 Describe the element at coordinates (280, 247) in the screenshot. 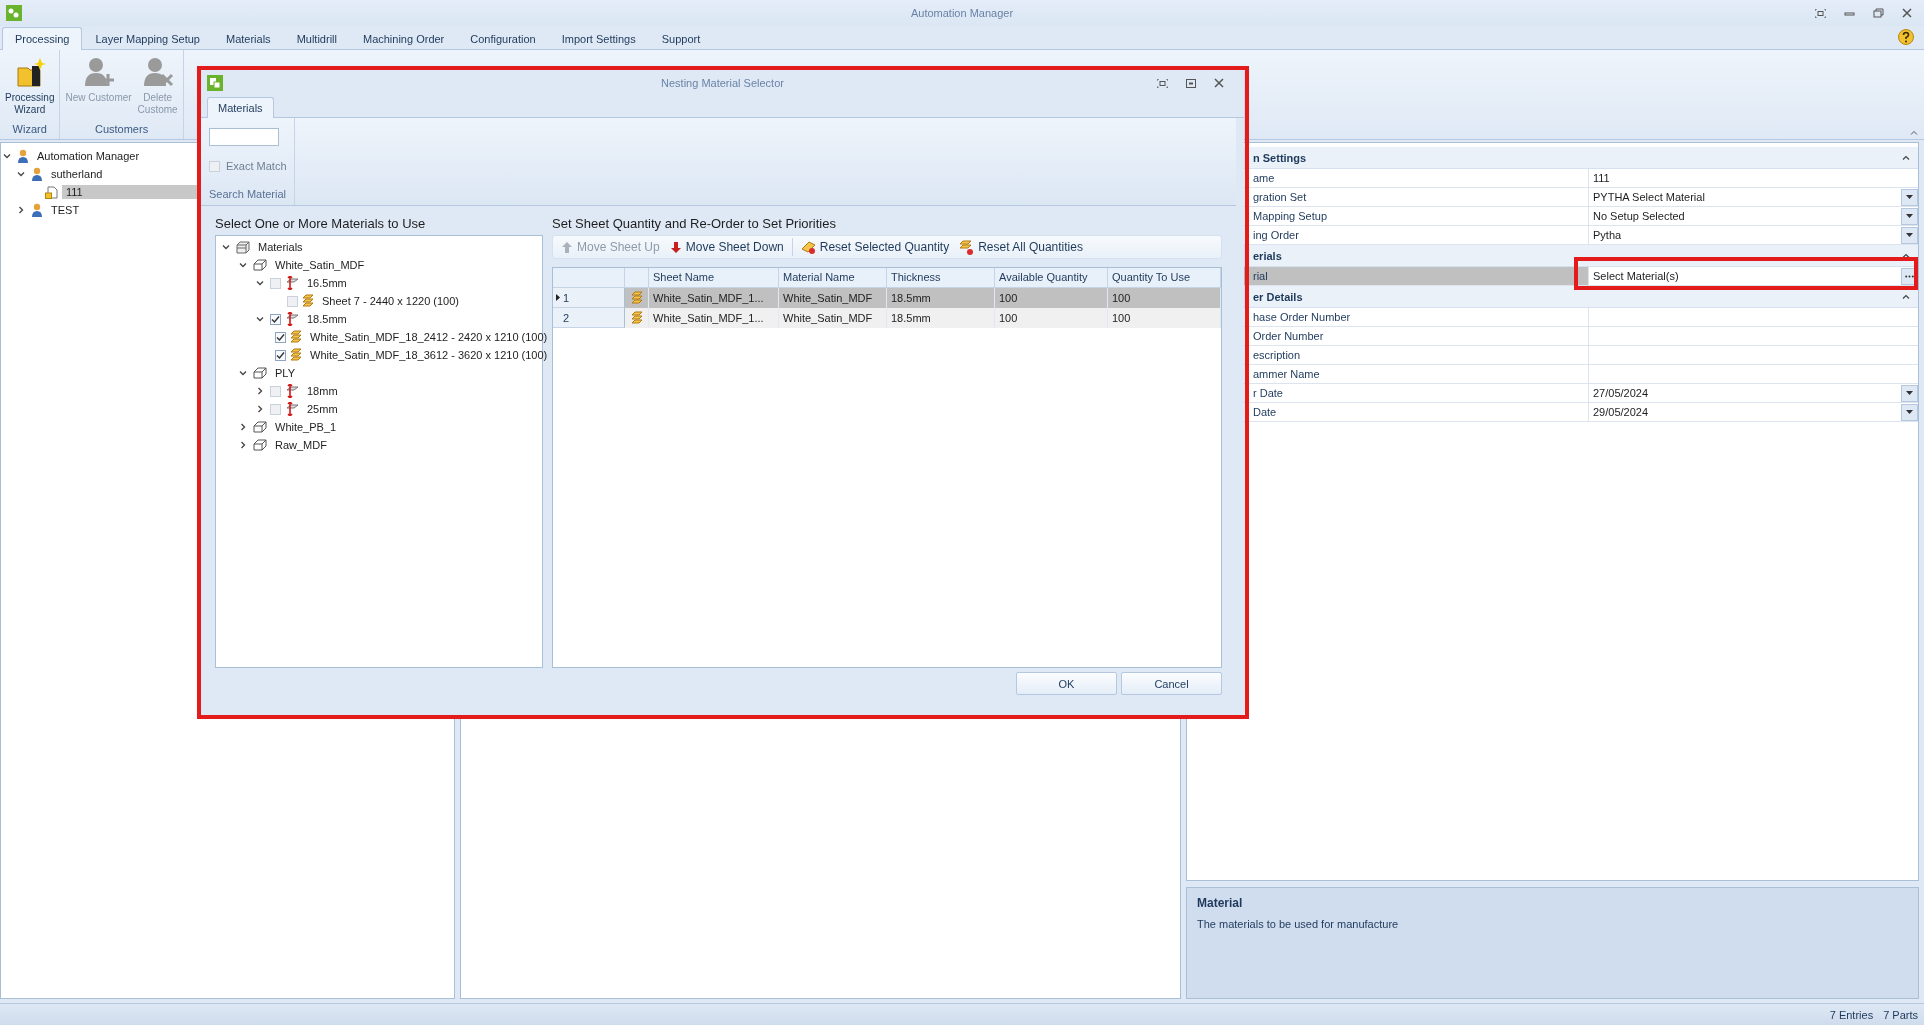

I see `tree-item: Materials` at that location.